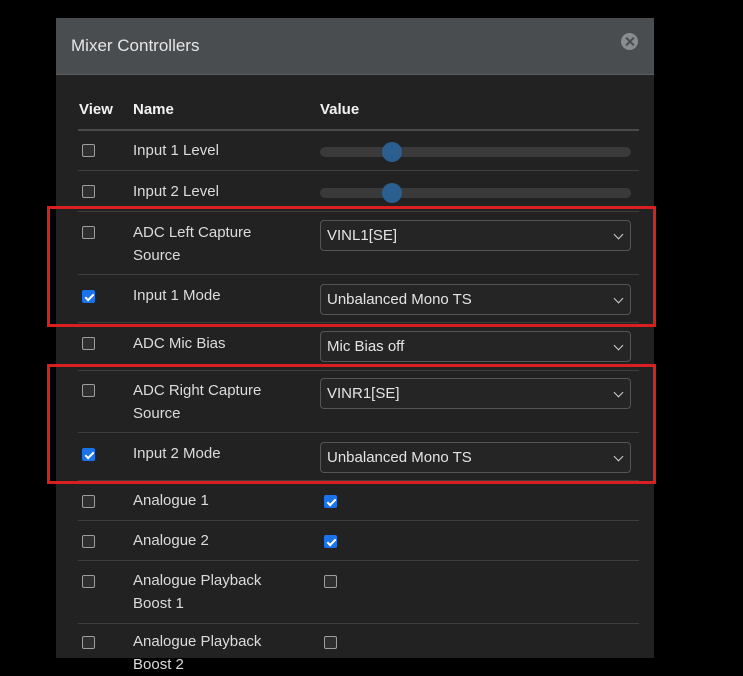 Image resolution: width=743 pixels, height=676 pixels. Describe the element at coordinates (618, 345) in the screenshot. I see `chevron-down-icon` at that location.